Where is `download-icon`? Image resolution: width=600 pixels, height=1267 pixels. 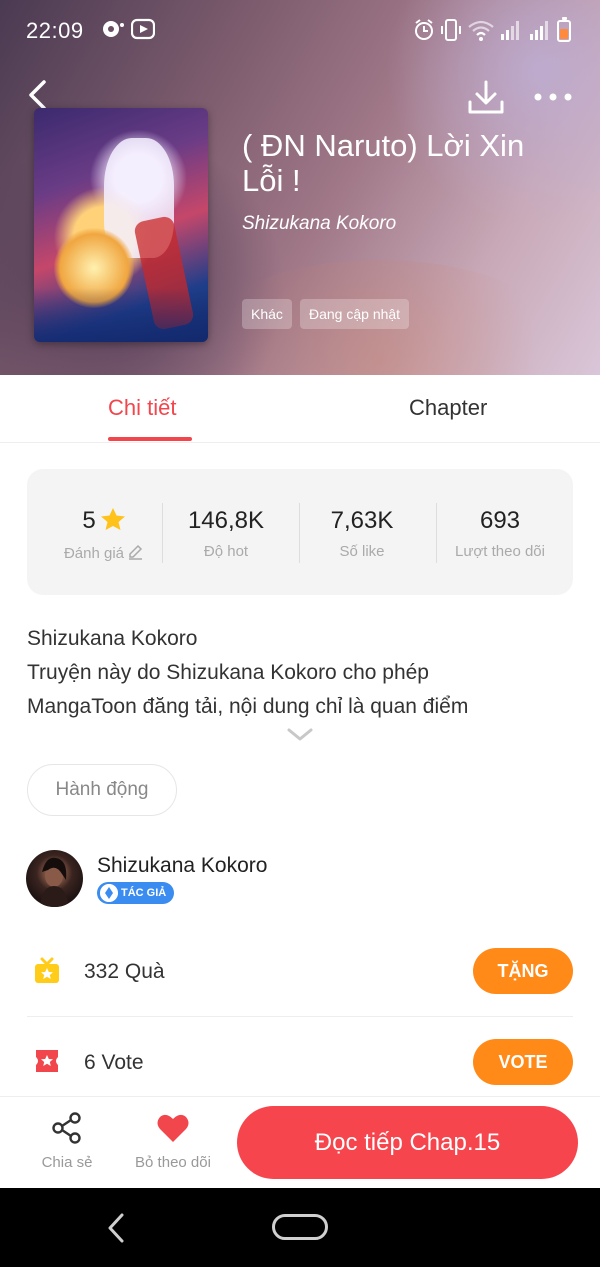
download-icon is located at coordinates (486, 98).